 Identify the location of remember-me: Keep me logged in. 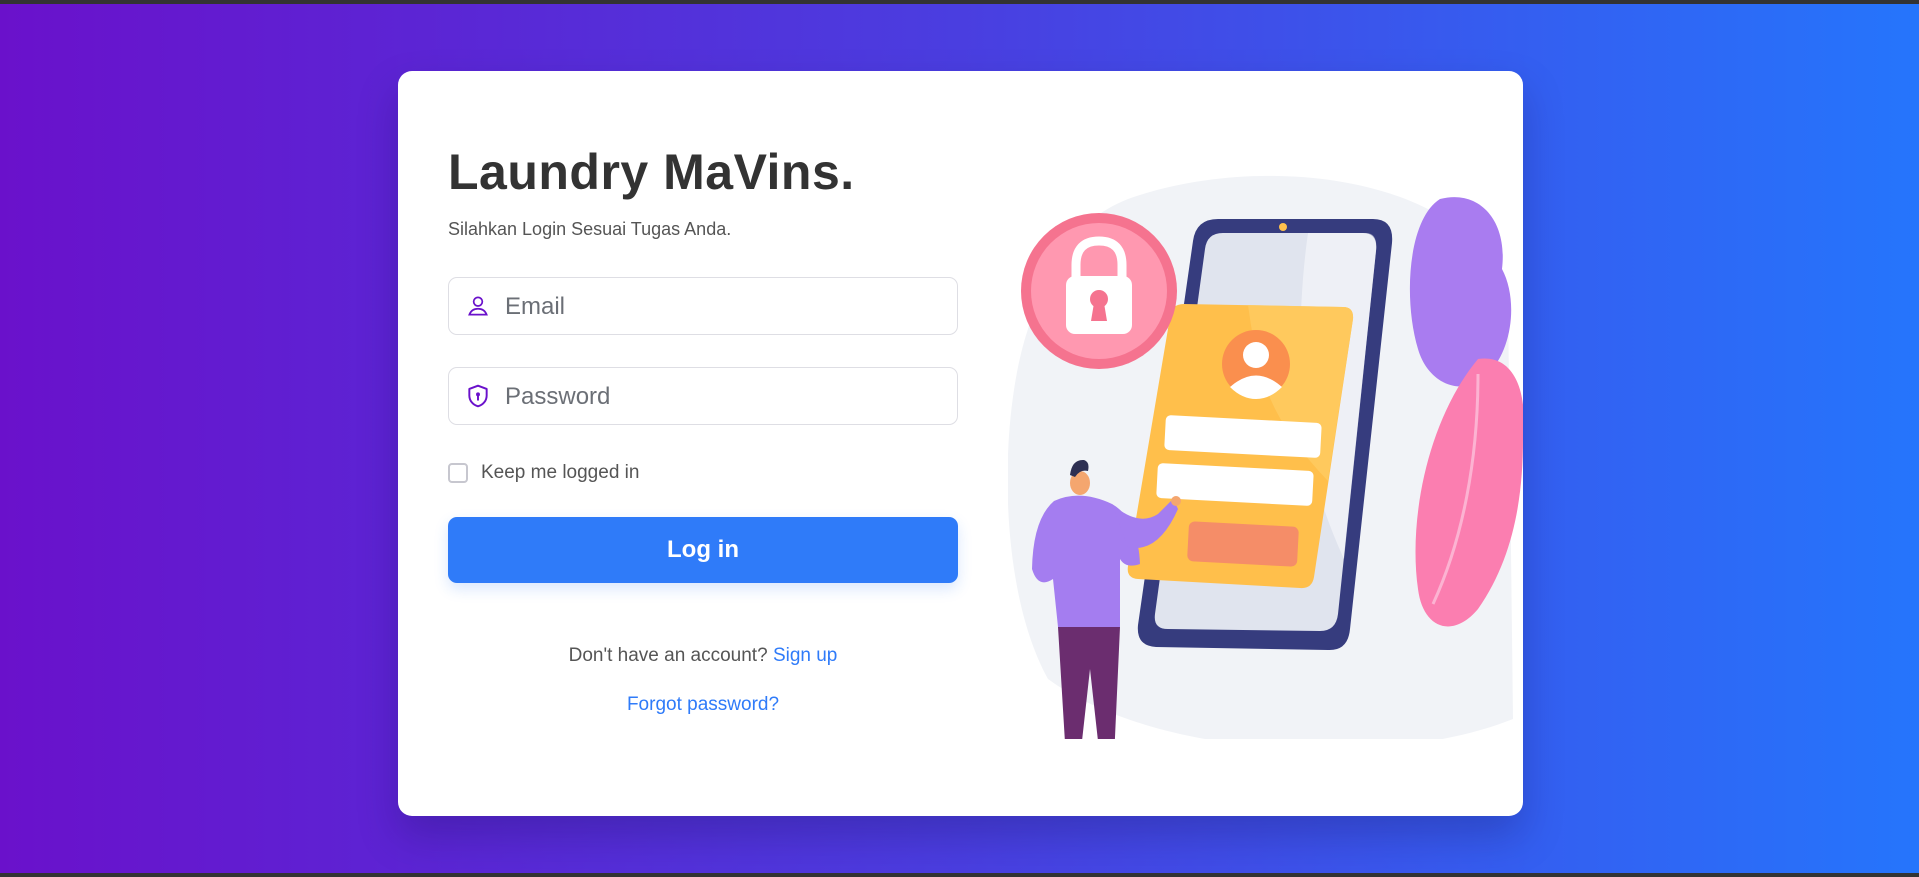
(543, 473).